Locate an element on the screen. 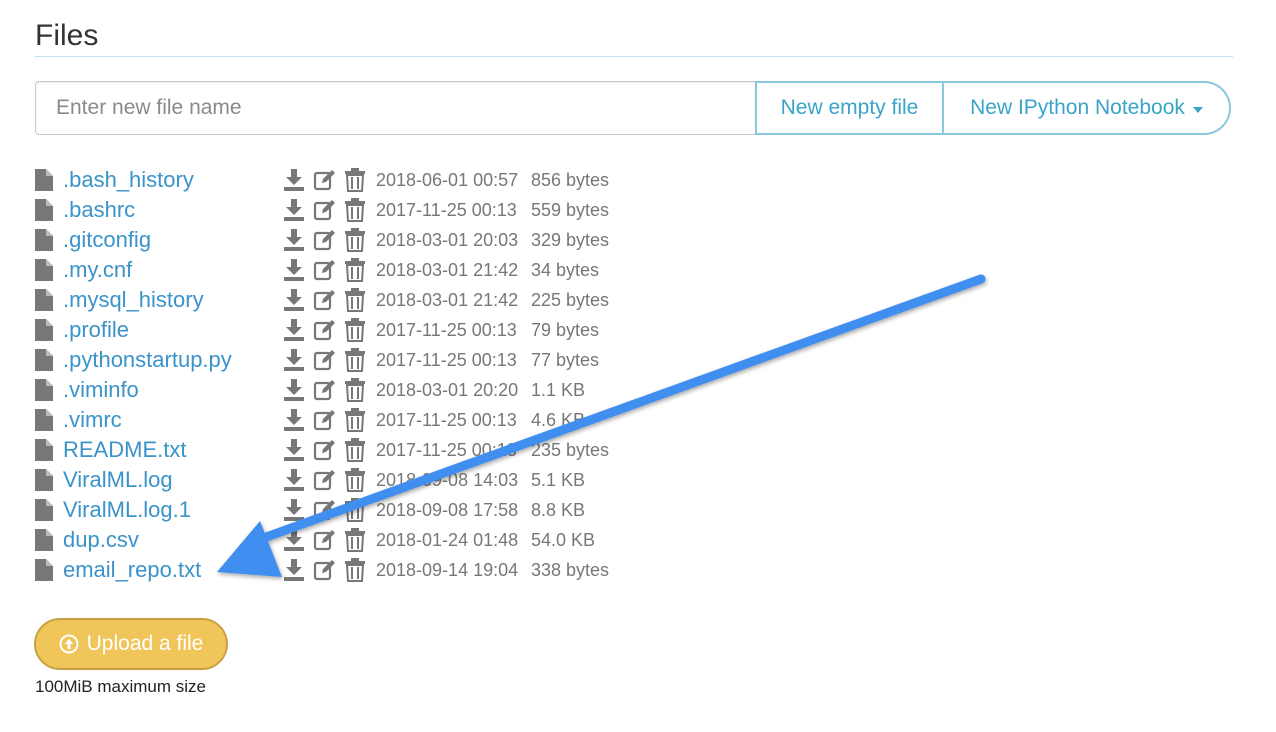 The width and height of the screenshot is (1276, 732). file-modified-date: 2018-01-24 01:48 is located at coordinates (447, 540).